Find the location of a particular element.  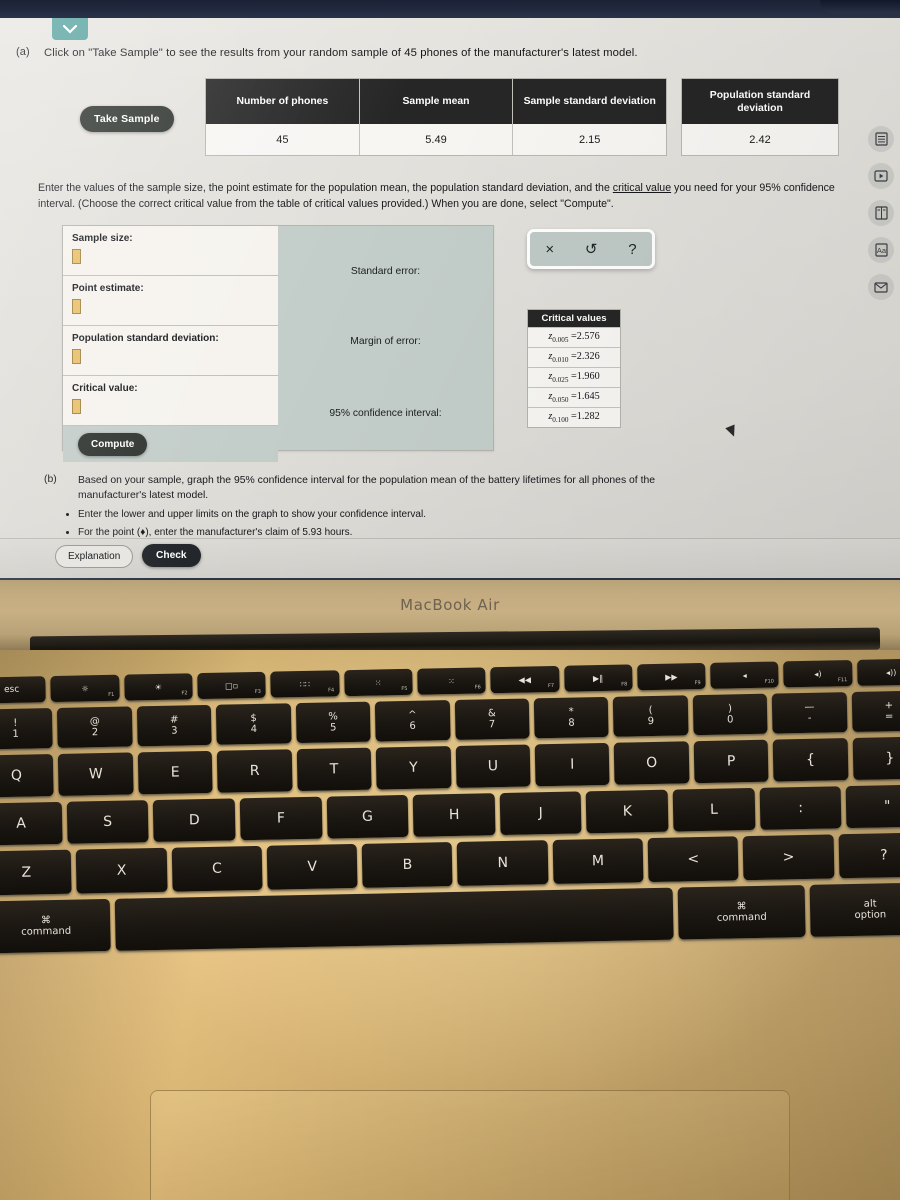

key-g: G is located at coordinates (367, 816).